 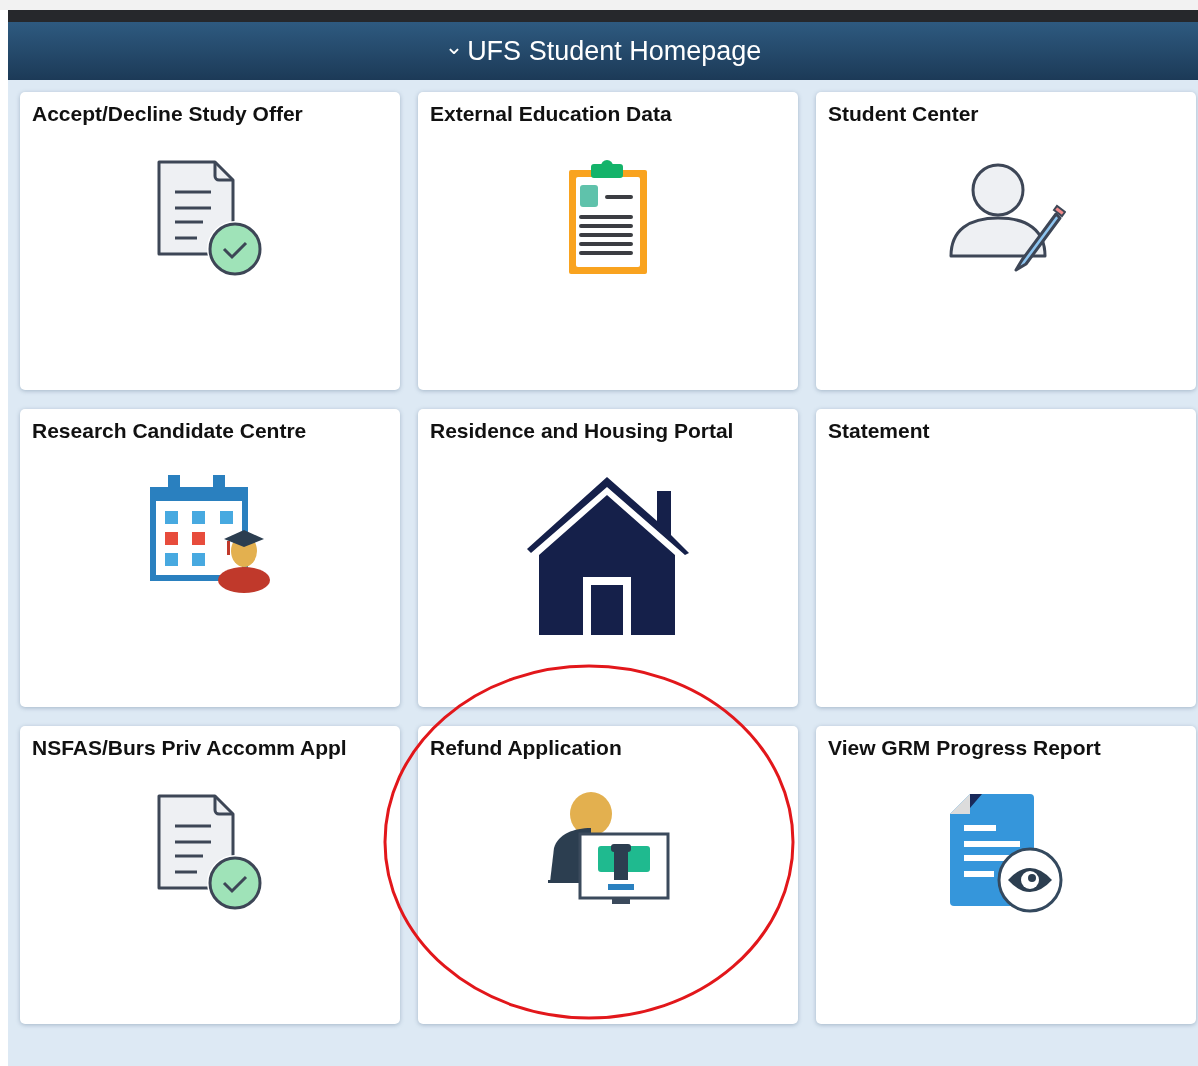 What do you see at coordinates (964, 748) in the screenshot?
I see `tile-title: View GRM Progress Report` at bounding box center [964, 748].